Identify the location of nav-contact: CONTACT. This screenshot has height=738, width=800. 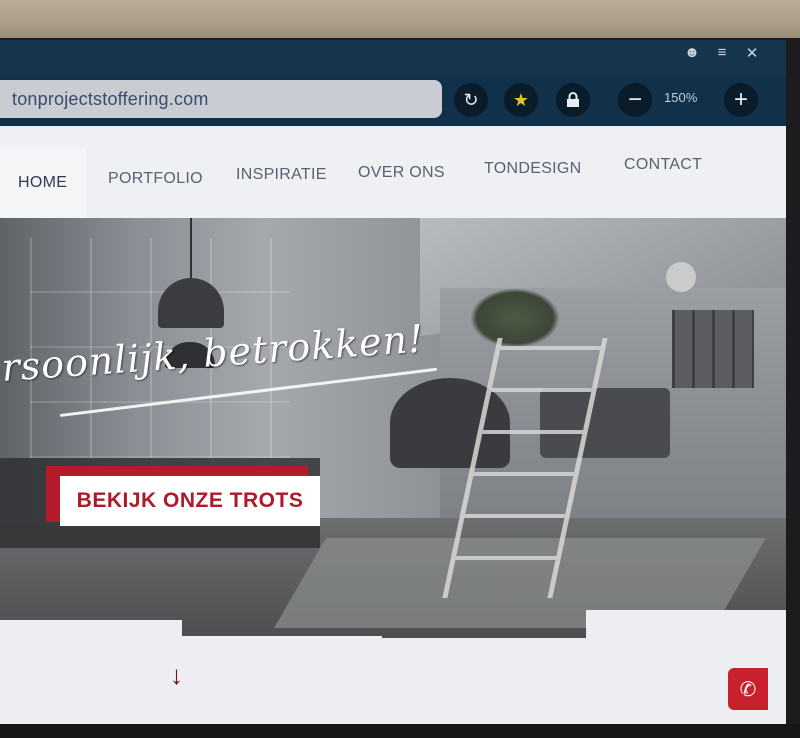
(663, 165).